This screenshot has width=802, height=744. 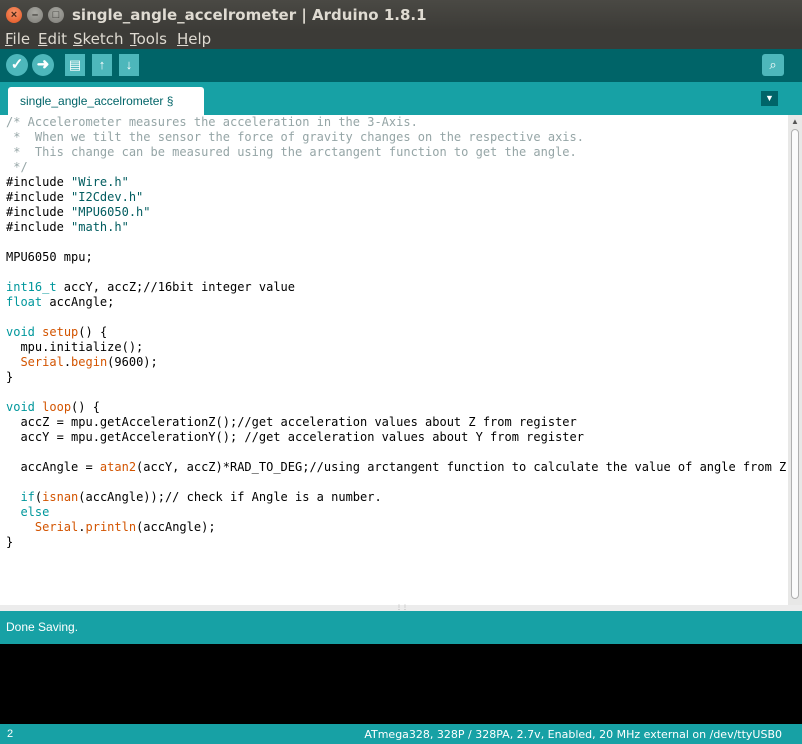 I want to click on menu-help: Help, so click(x=194, y=39).